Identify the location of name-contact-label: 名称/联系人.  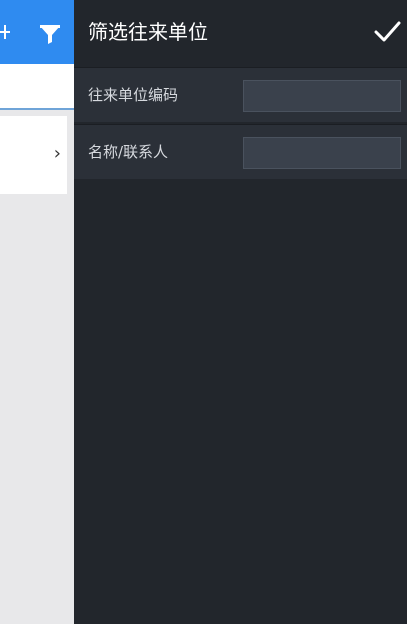
(128, 152).